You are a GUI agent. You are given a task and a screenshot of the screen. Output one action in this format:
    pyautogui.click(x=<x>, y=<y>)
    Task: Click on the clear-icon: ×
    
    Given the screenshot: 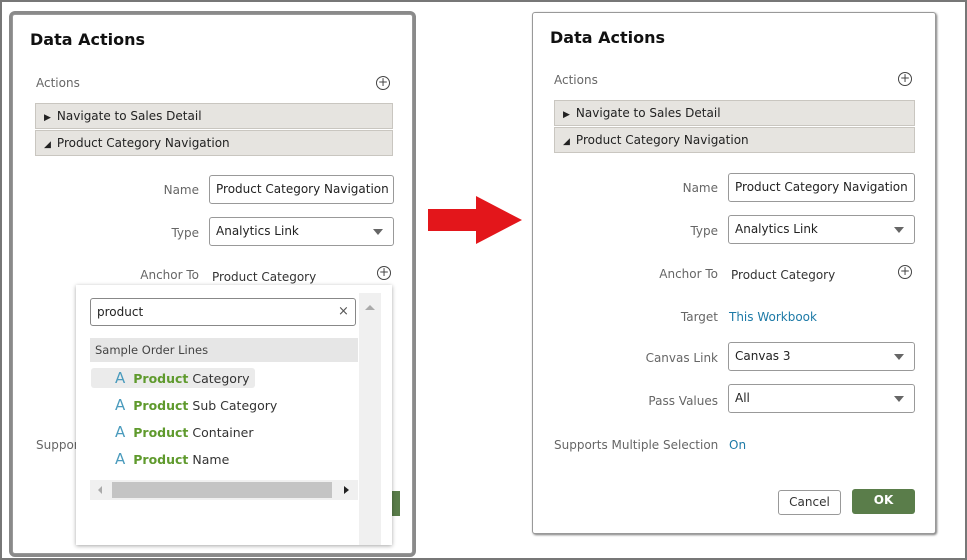 What is the action you would take?
    pyautogui.click(x=343, y=311)
    